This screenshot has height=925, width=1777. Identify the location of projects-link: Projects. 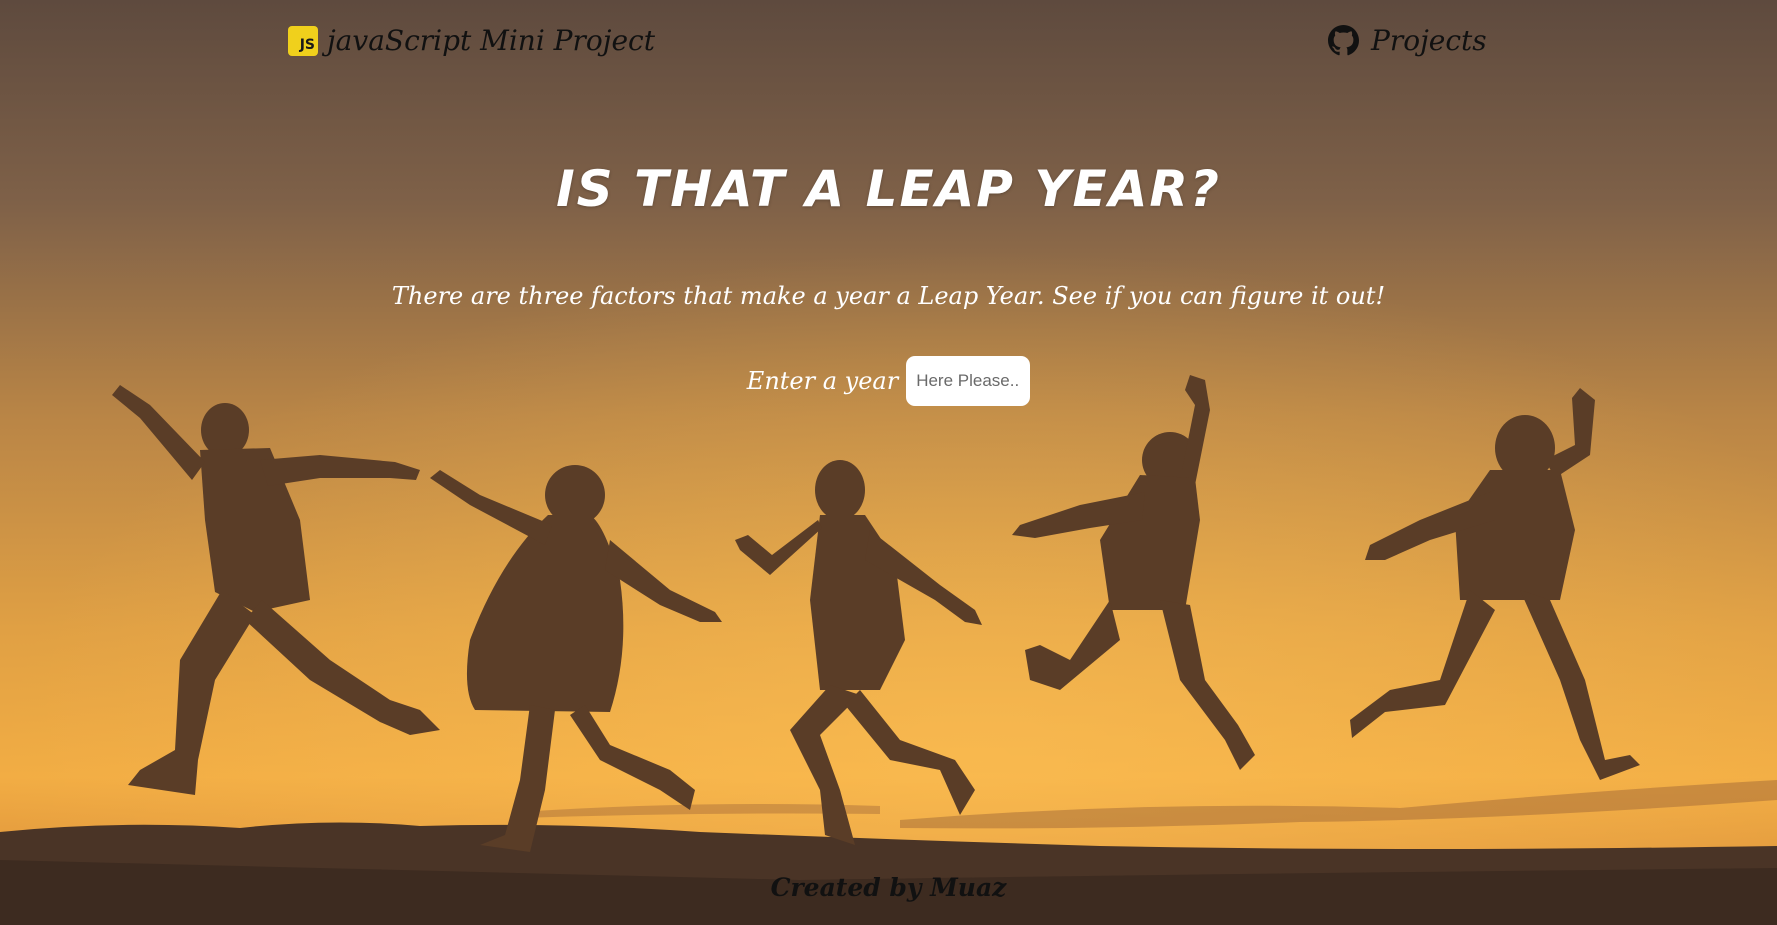
(1407, 40).